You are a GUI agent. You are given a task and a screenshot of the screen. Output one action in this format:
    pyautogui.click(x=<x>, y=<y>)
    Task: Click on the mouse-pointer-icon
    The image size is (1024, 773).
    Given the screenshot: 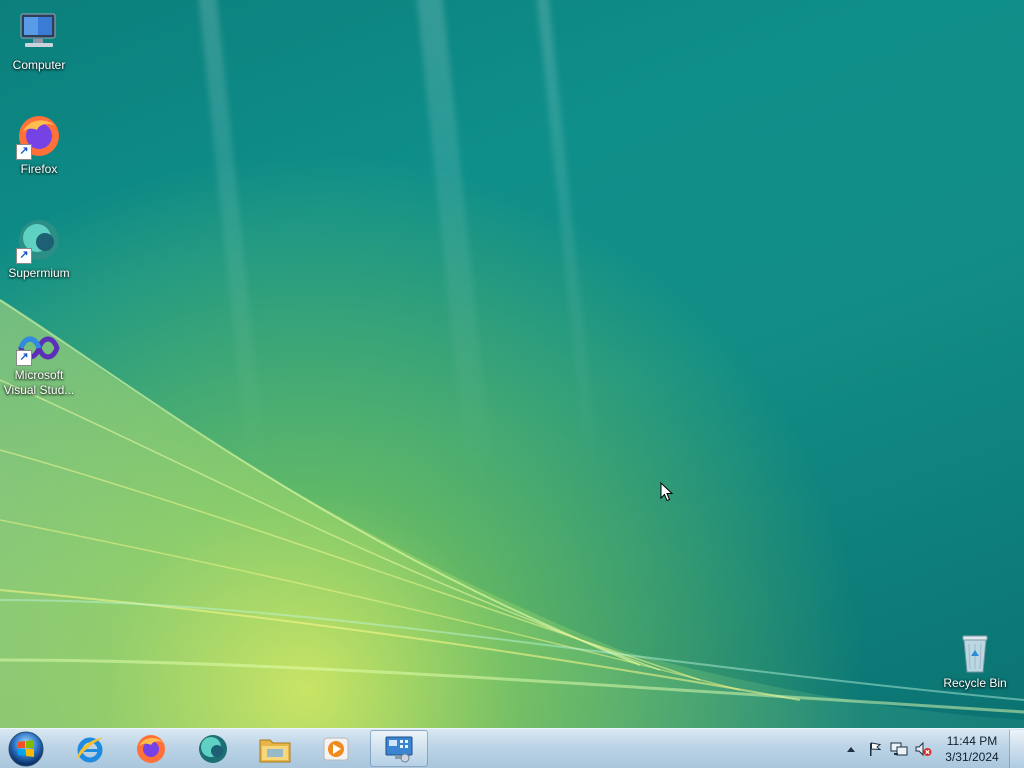 What is the action you would take?
    pyautogui.click(x=667, y=494)
    